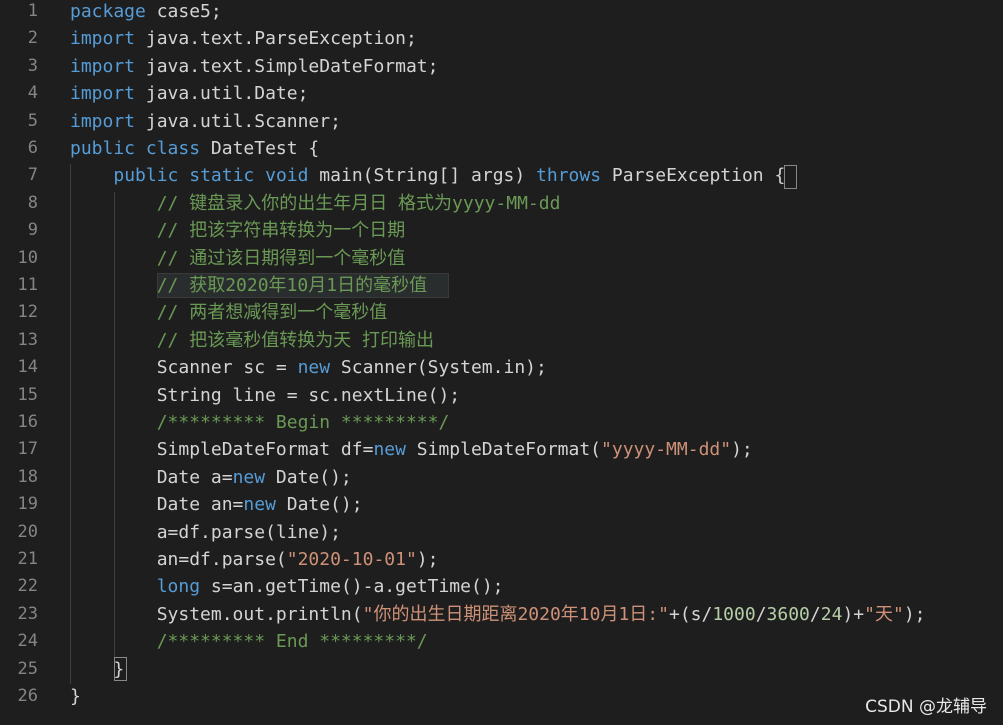 This screenshot has height=725, width=1003. I want to click on code-text: // 把该毫秒值转换为天 打印输出, so click(252, 340).